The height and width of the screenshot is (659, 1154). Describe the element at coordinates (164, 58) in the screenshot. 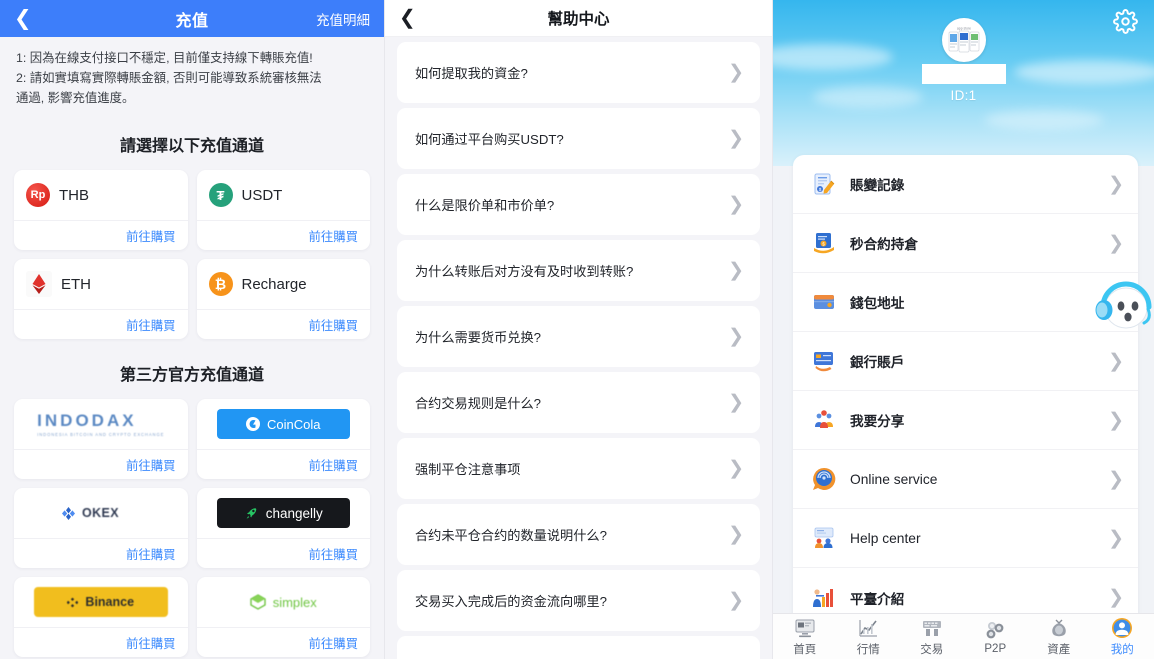

I see `notice-line-1: 1: 因為在線支付接口不穩定, 目前僅支持線下轉賬充值!` at that location.